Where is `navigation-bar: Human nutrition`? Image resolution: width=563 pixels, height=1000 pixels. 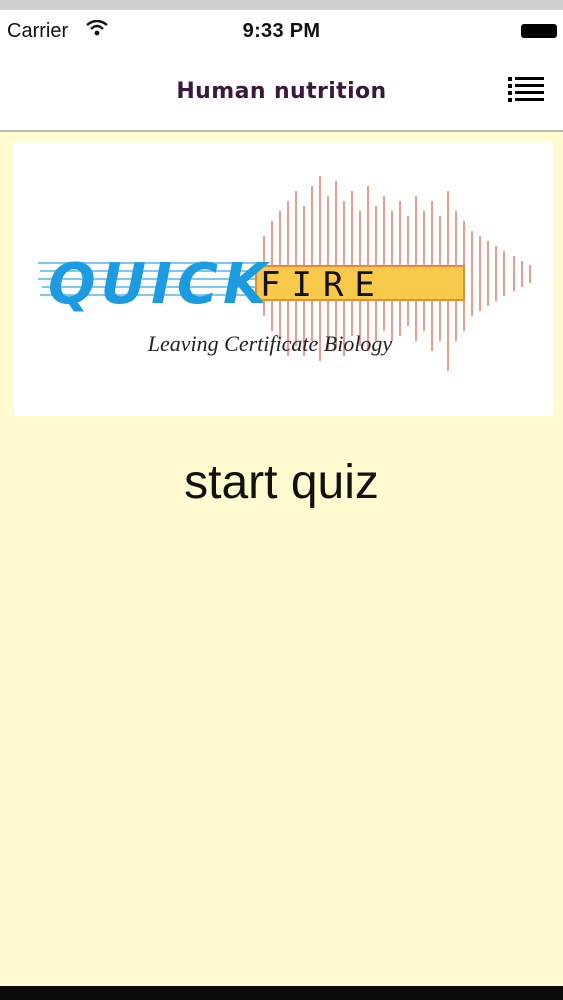 navigation-bar: Human nutrition is located at coordinates (281, 92).